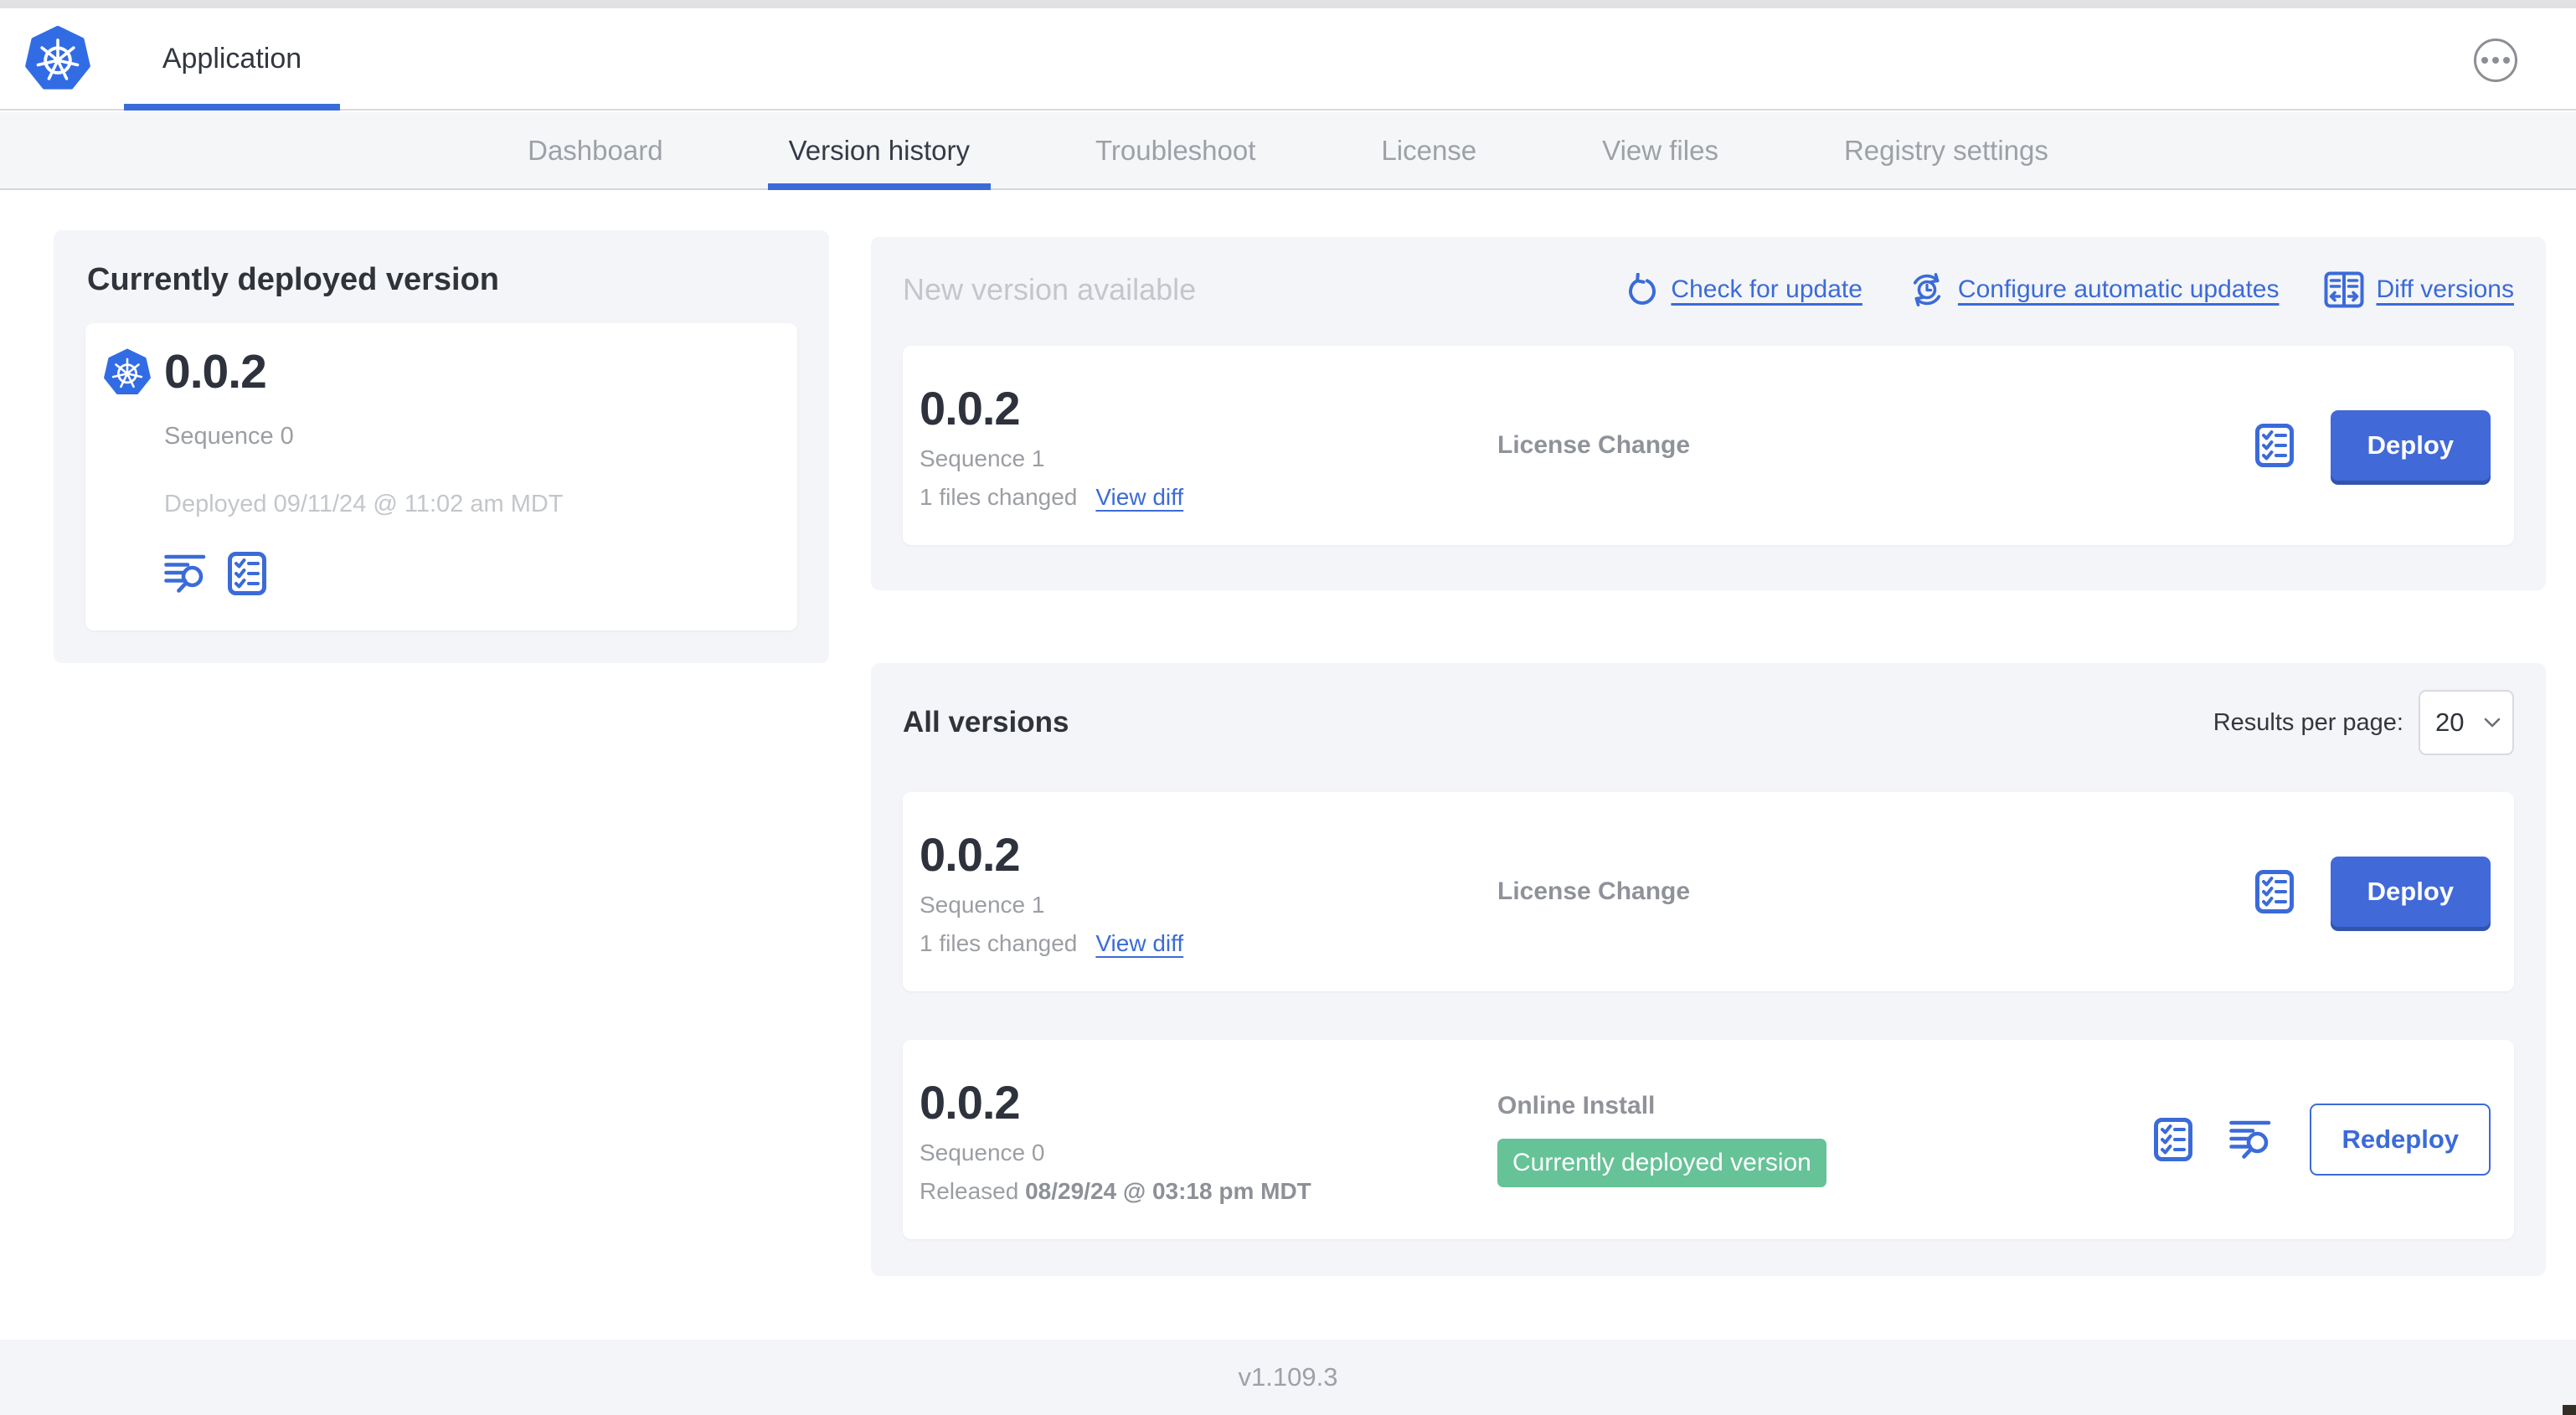 Image resolution: width=2576 pixels, height=1415 pixels. What do you see at coordinates (293, 279) in the screenshot?
I see `currently-deployed-title: Currently deployed version` at bounding box center [293, 279].